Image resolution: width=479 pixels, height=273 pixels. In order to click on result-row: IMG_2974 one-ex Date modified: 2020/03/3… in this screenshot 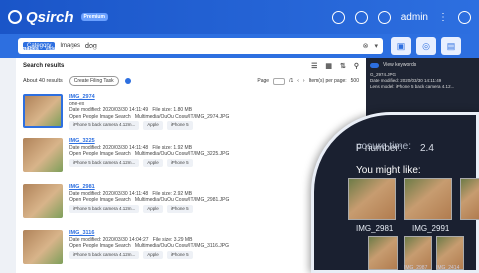, I will do `click(193, 112)`.